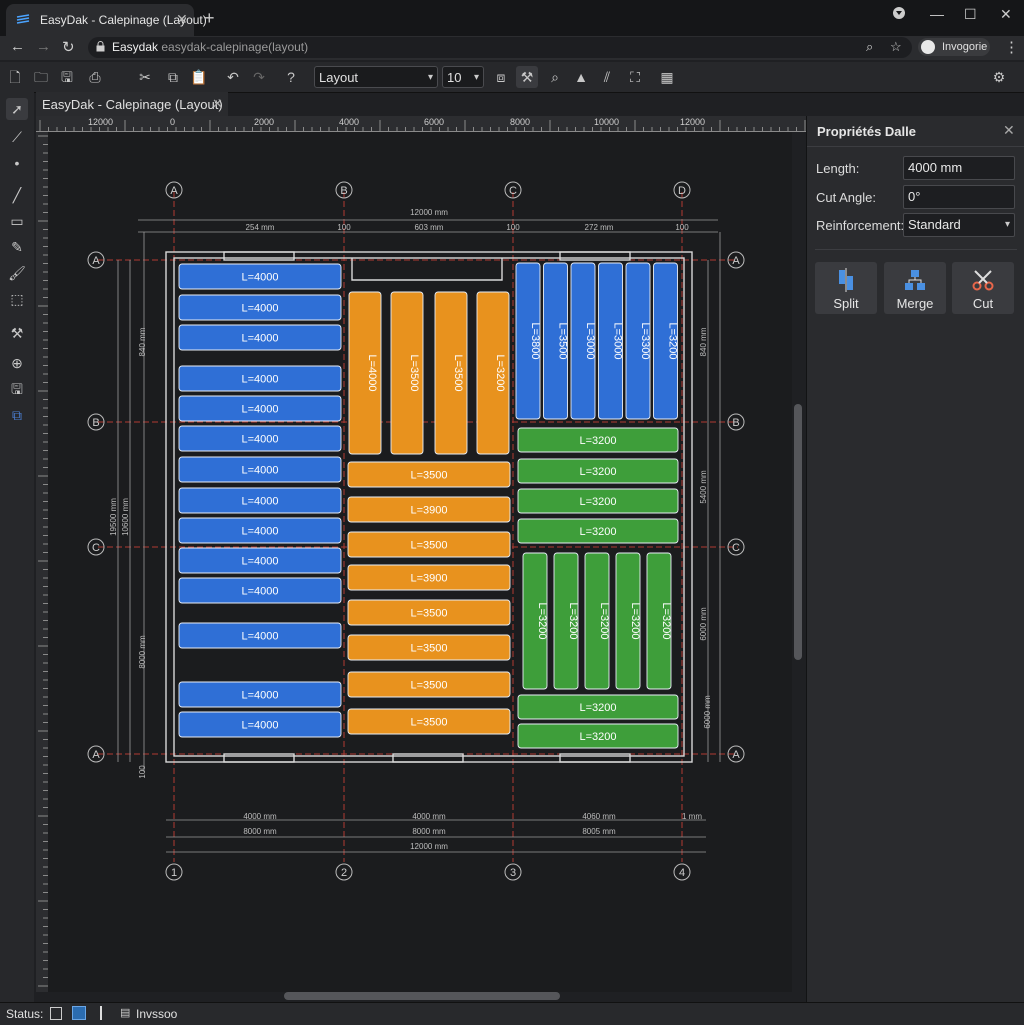 This screenshot has height=1025, width=1024. I want to click on back-icon: ←, so click(17, 46).